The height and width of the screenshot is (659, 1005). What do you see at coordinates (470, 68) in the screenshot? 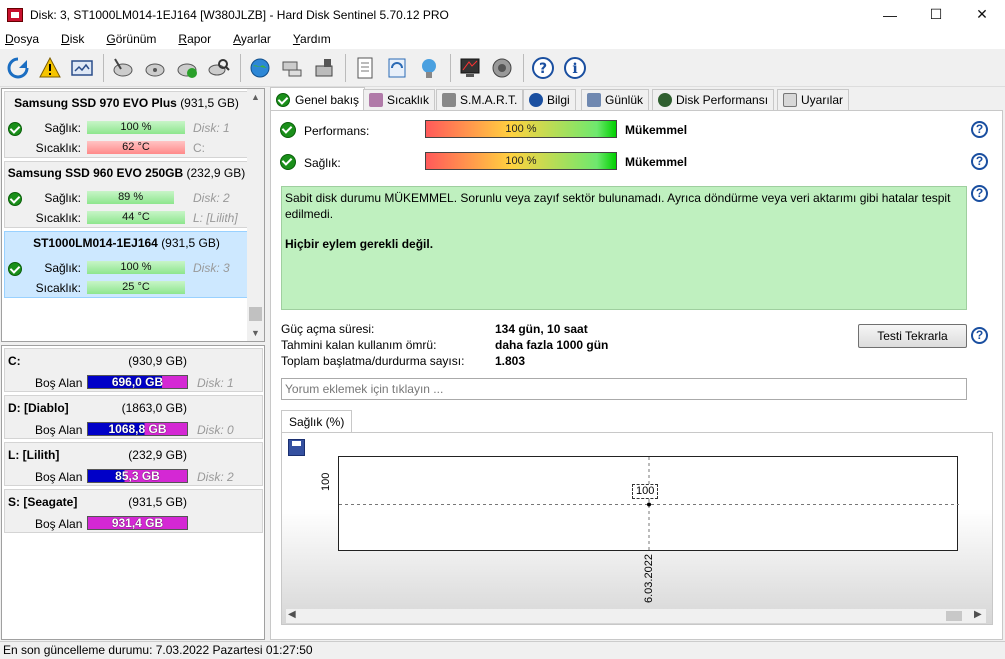
I see `benchmark-button` at bounding box center [470, 68].